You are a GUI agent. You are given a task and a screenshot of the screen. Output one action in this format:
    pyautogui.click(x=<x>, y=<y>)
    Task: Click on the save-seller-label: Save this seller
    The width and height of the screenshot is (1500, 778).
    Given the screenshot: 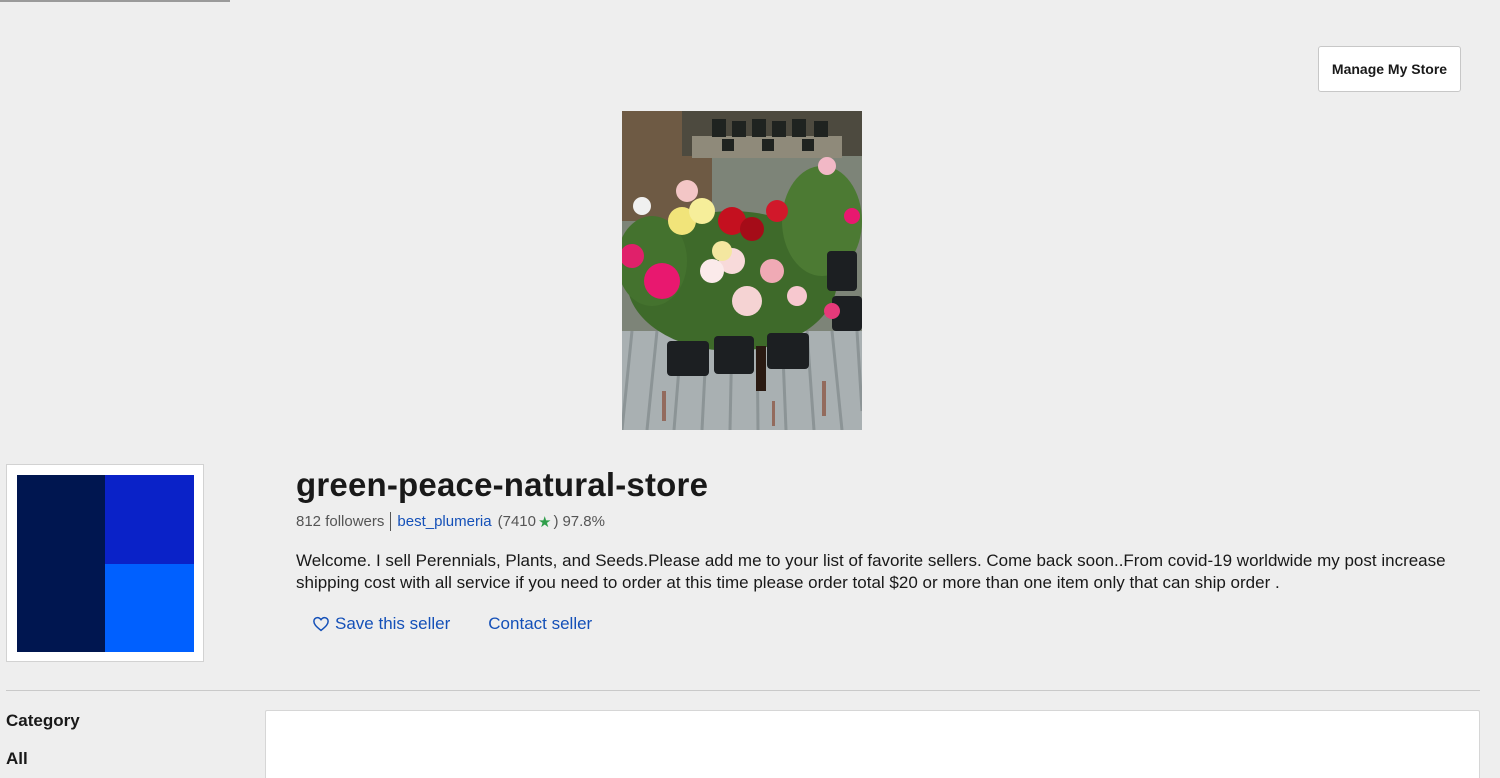 What is the action you would take?
    pyautogui.click(x=393, y=623)
    